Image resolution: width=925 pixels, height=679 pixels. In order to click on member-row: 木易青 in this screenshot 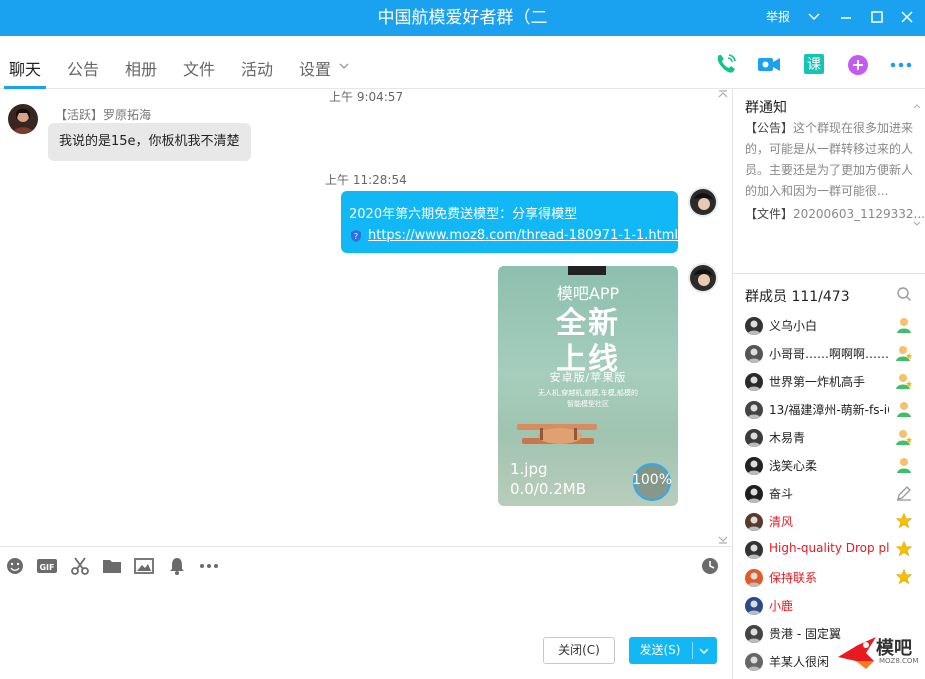, I will do `click(829, 439)`.